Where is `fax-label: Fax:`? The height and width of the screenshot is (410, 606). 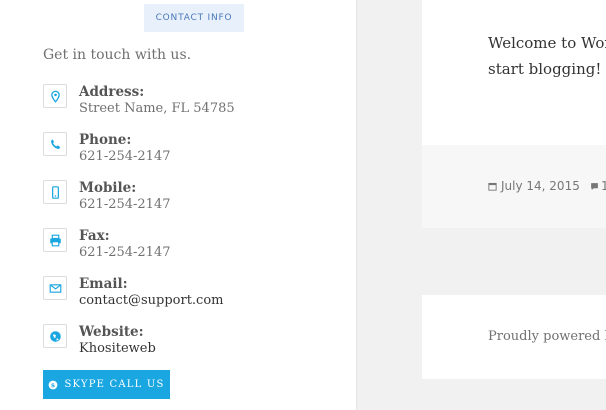
fax-label: Fax: is located at coordinates (94, 236).